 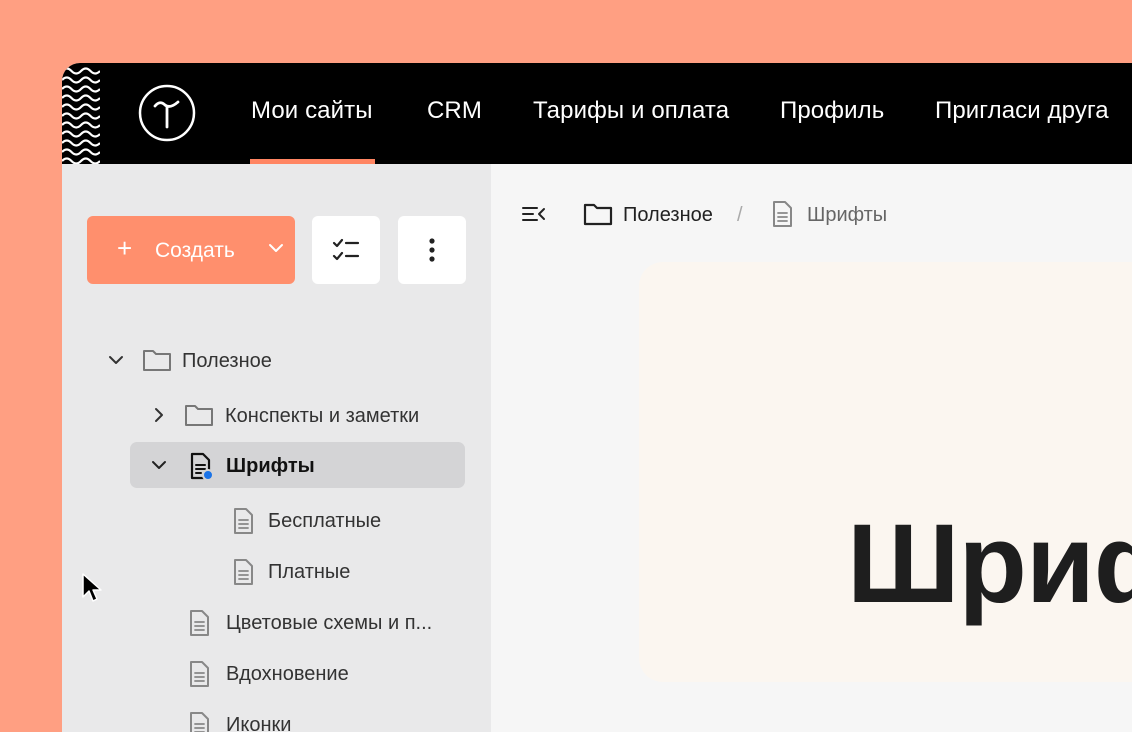 What do you see at coordinates (454, 111) in the screenshot?
I see `nav-crm: CRM` at bounding box center [454, 111].